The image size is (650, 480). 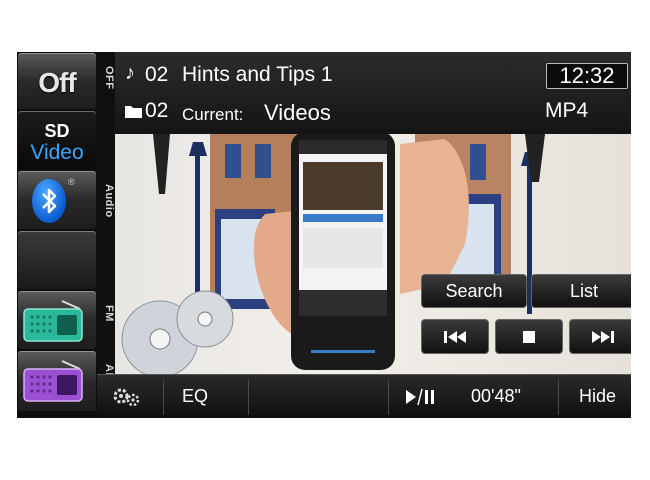 I want to click on folder-icon, so click(x=133, y=112).